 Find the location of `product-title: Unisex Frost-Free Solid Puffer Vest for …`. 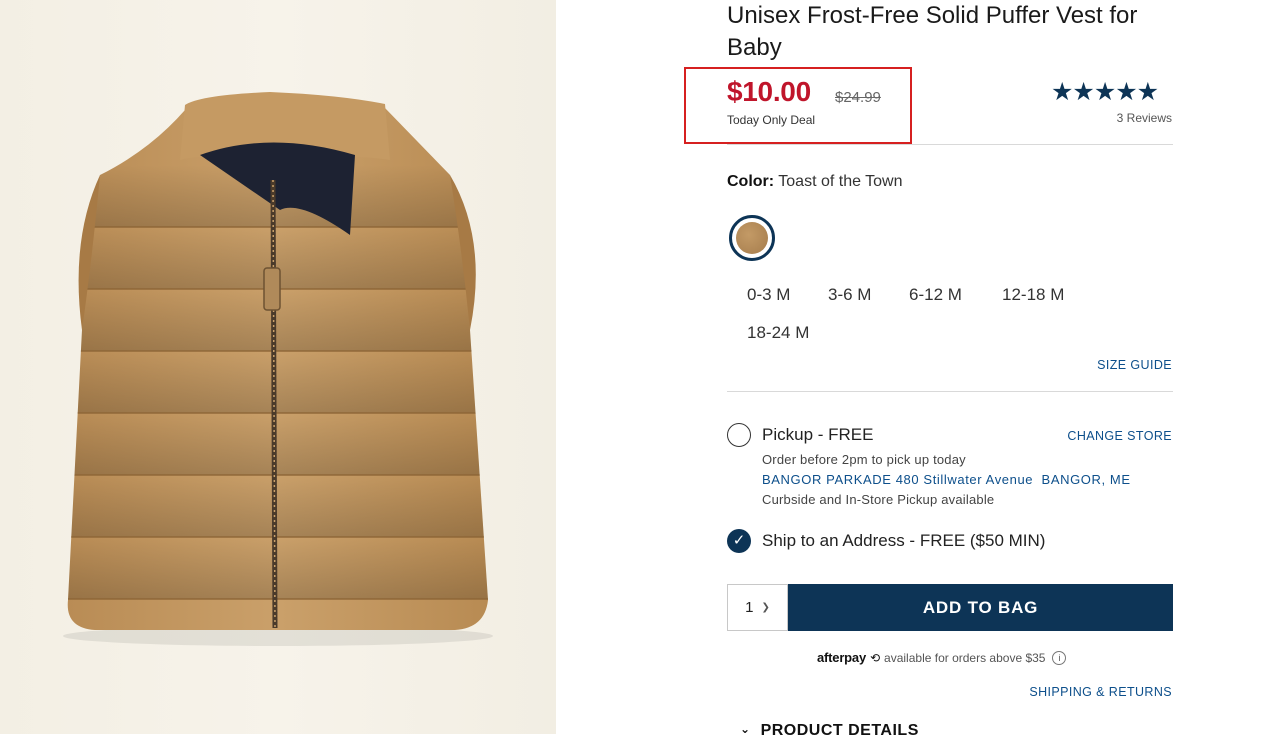

product-title: Unisex Frost-Free Solid Puffer Vest for … is located at coordinates (932, 31).